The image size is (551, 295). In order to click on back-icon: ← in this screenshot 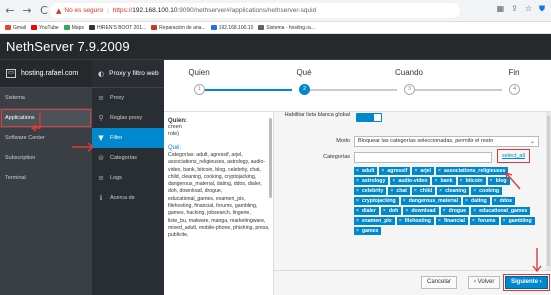, I will do `click(10, 11)`.